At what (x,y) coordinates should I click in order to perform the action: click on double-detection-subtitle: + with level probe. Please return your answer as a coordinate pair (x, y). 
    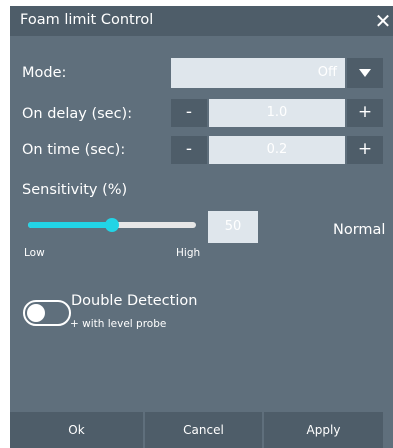
    Looking at the image, I should click on (118, 324).